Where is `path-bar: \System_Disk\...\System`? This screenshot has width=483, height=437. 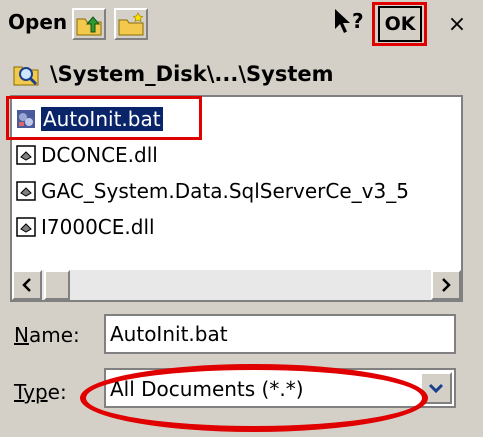 path-bar: \System_Disk\...\System is located at coordinates (241, 74).